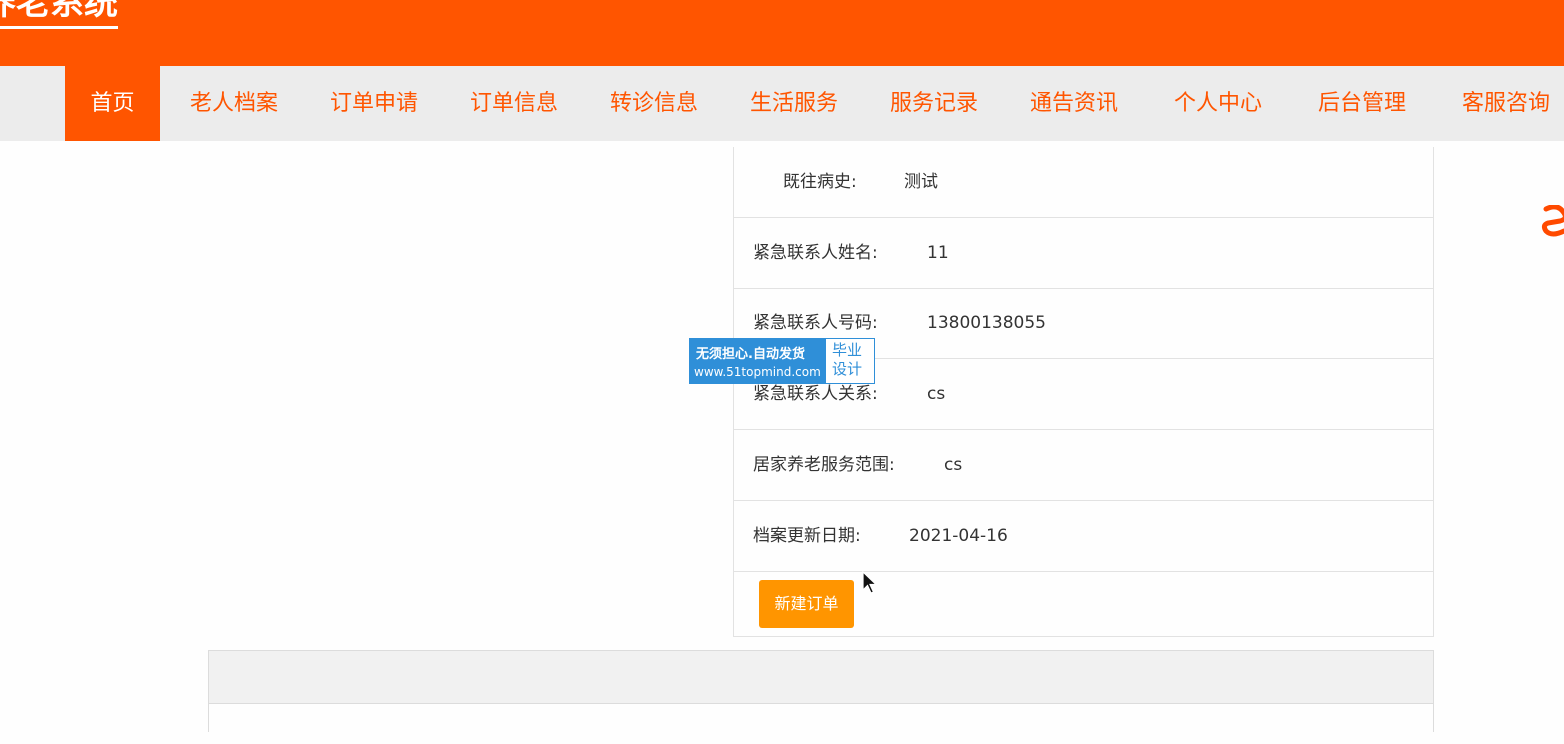 The width and height of the screenshot is (1564, 744). What do you see at coordinates (847, 359) in the screenshot?
I see `watermark-right: 毕业设计` at bounding box center [847, 359].